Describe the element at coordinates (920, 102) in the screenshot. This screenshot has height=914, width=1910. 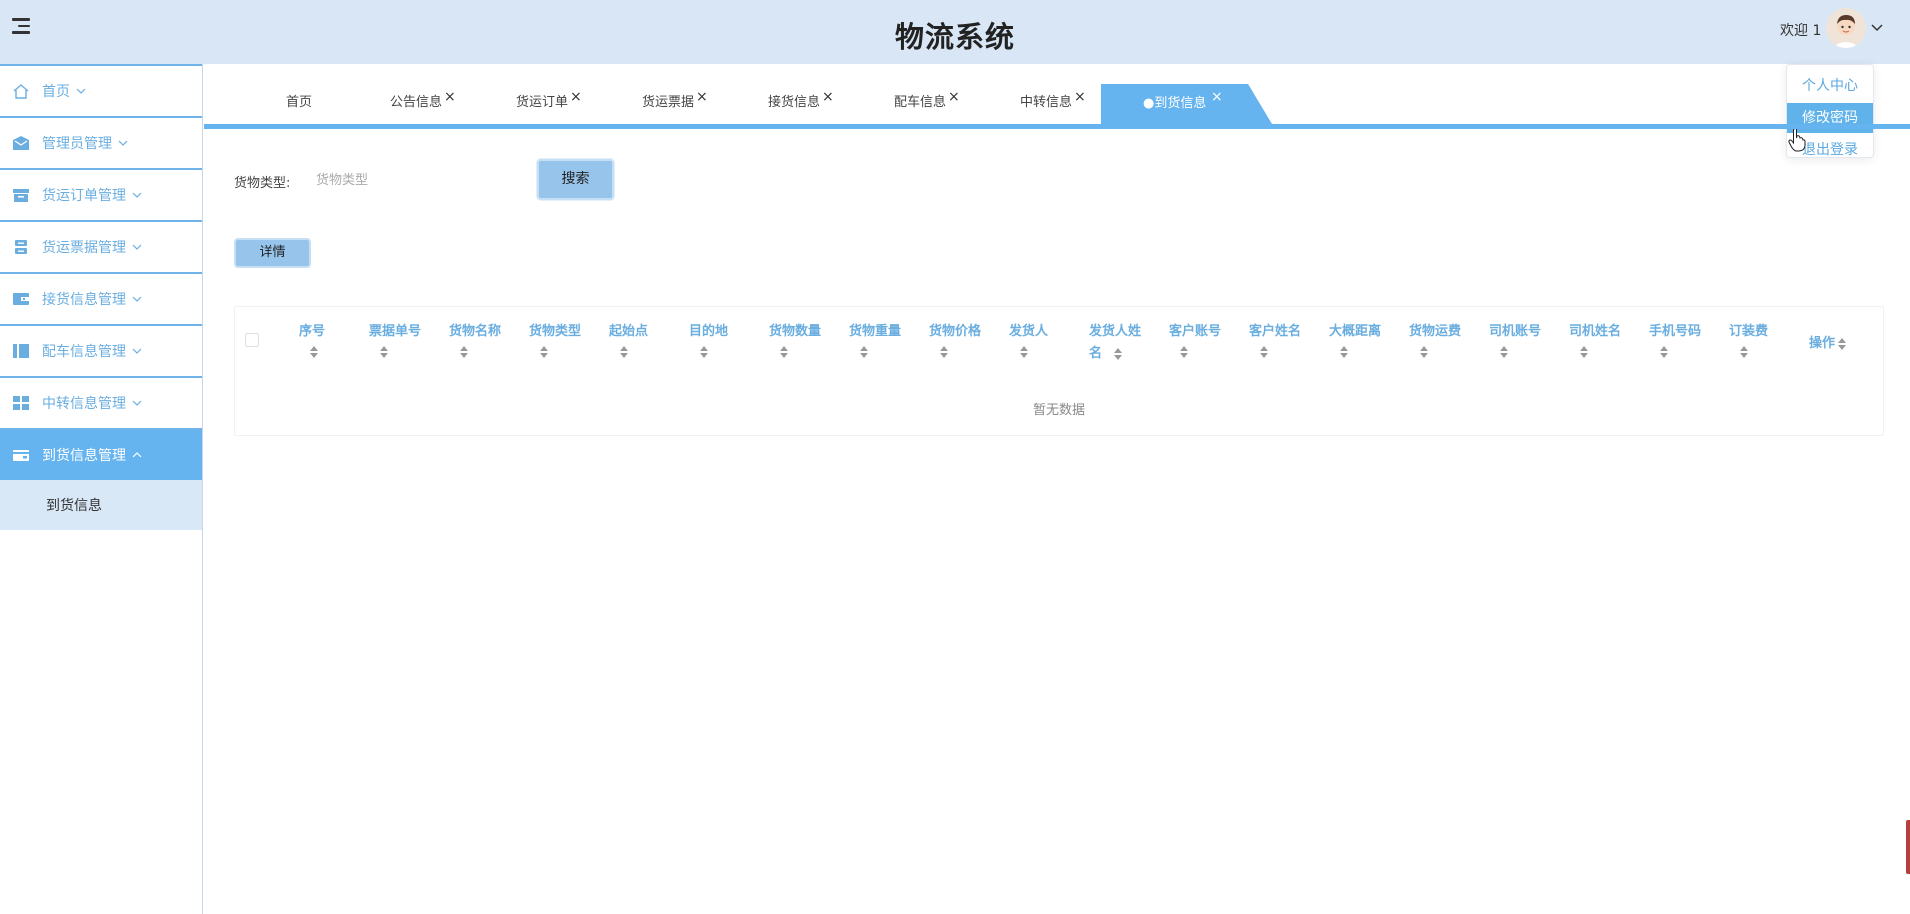
I see `tab-label: 配车信息` at that location.